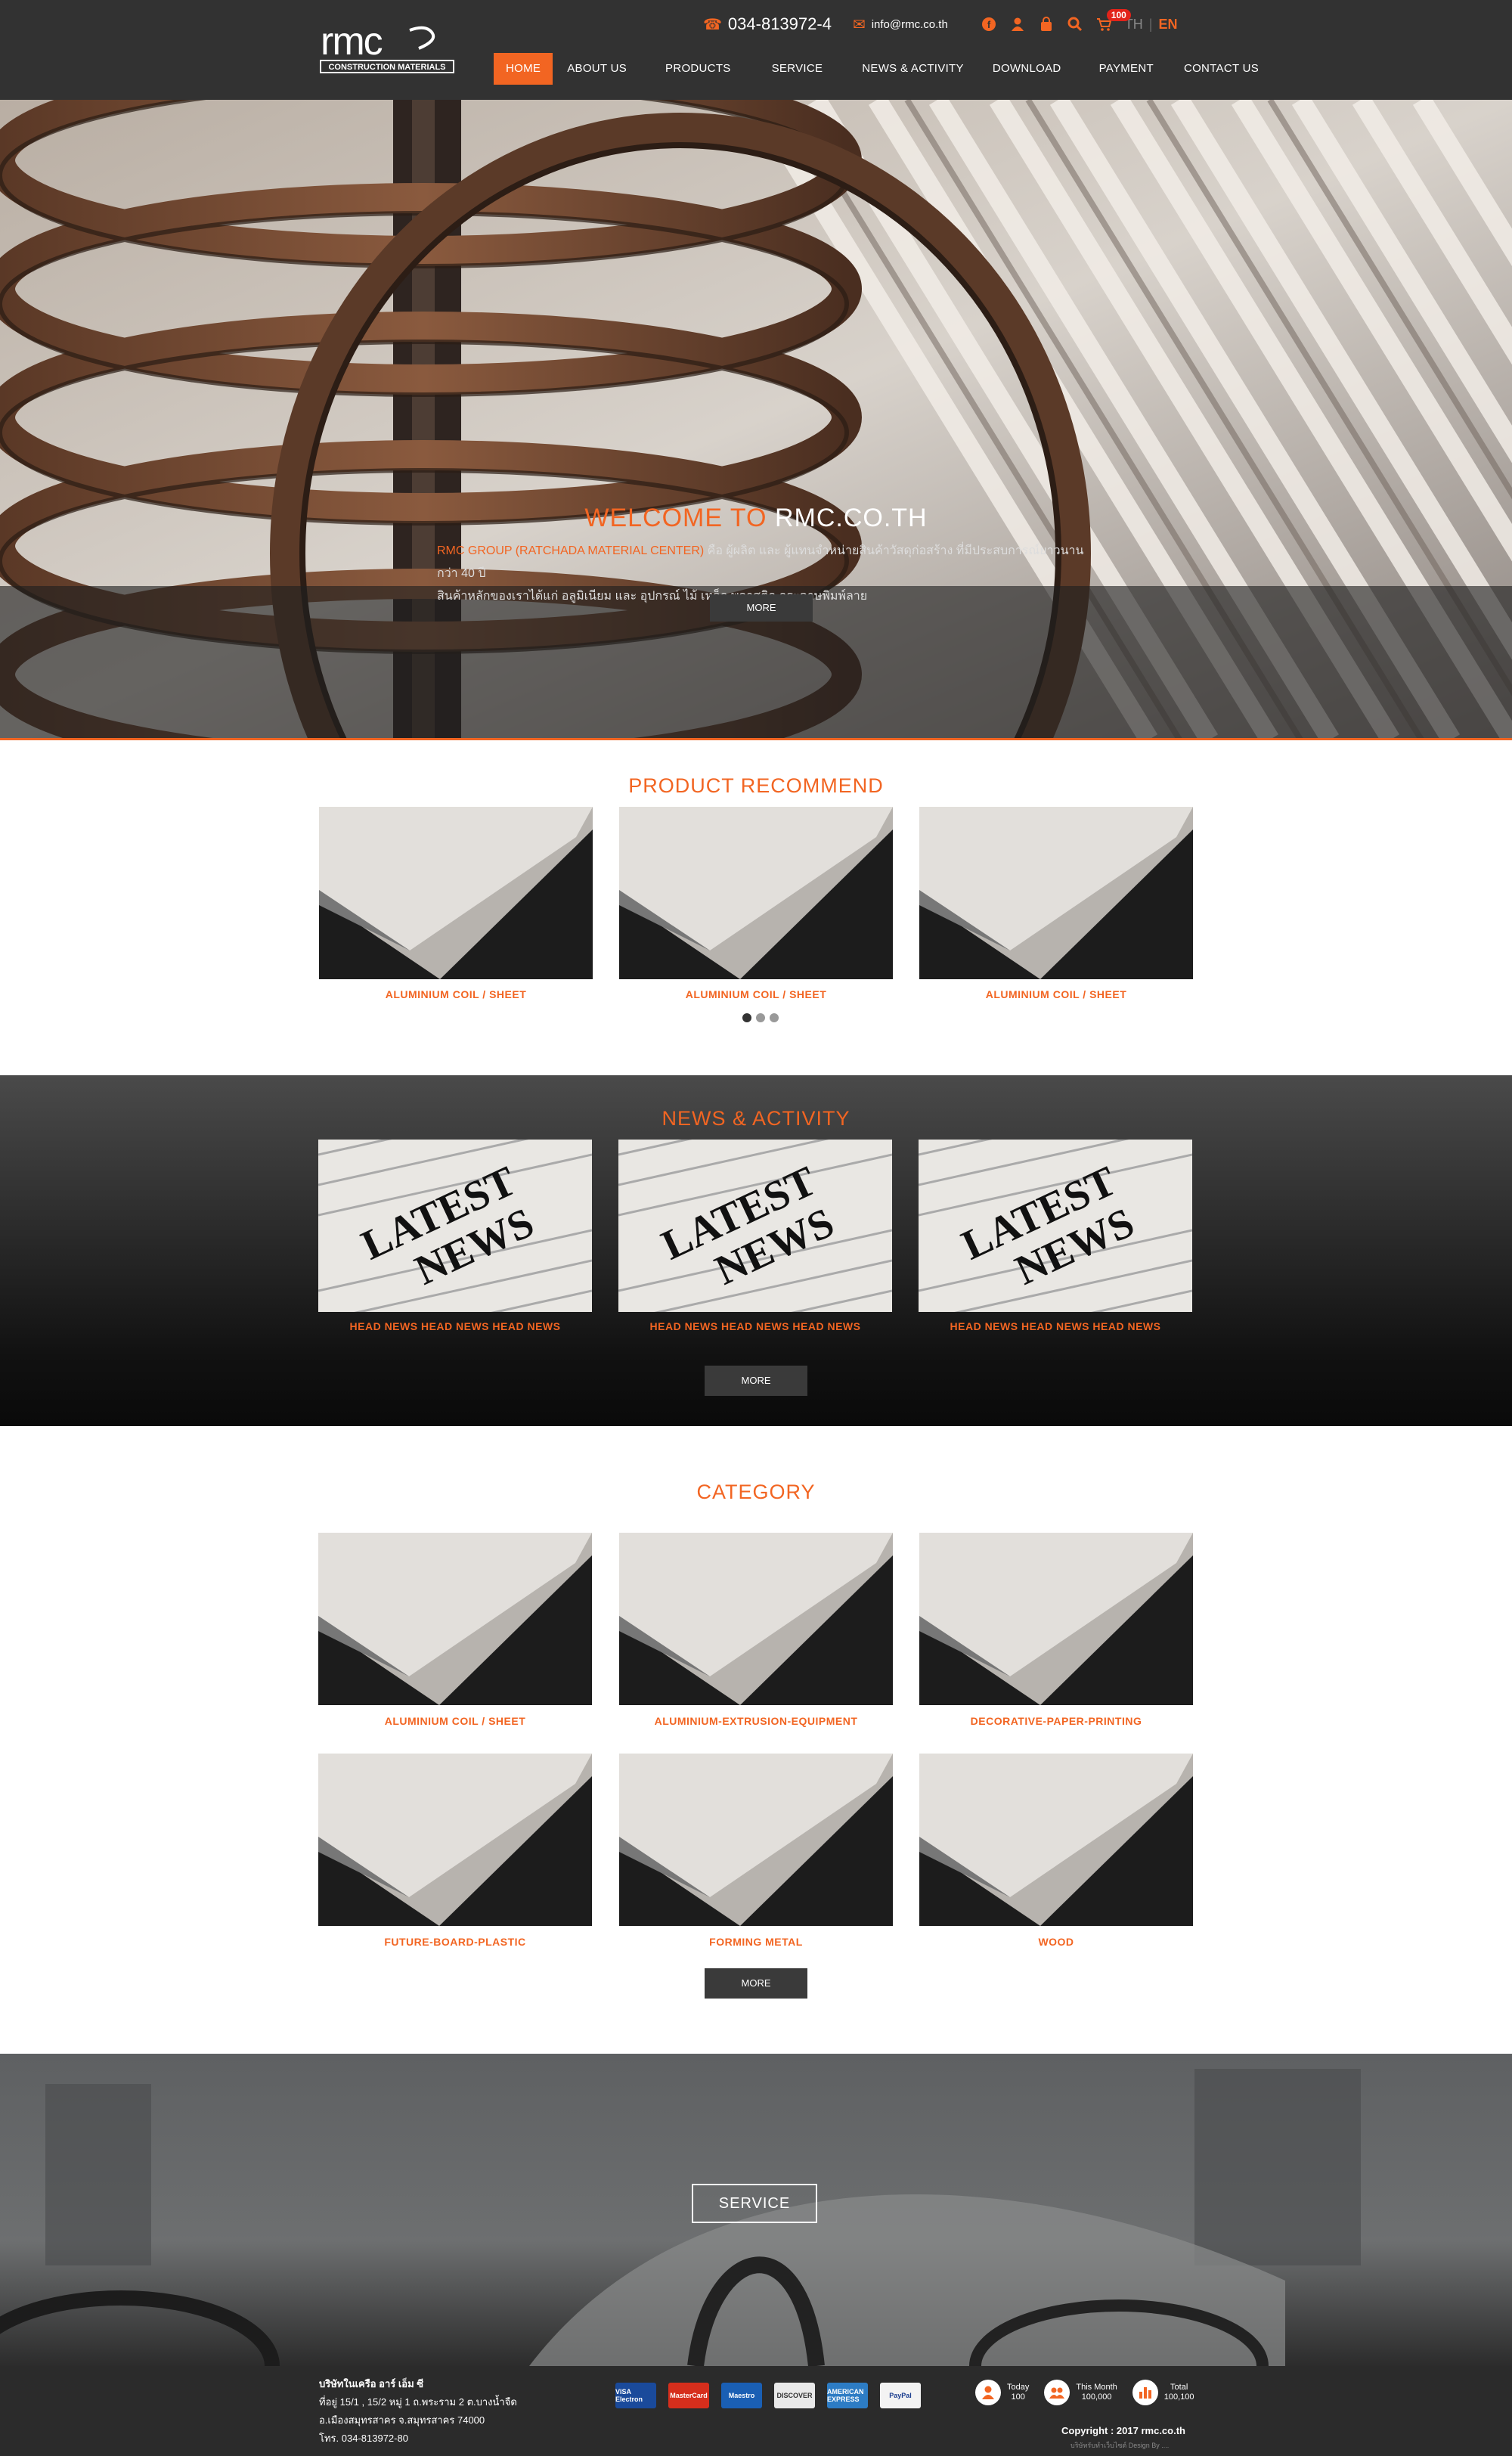 This screenshot has width=1512, height=2456. What do you see at coordinates (387, 48) in the screenshot?
I see `rmc-logo: rmc CONSTRUCTION MATERIALS` at bounding box center [387, 48].